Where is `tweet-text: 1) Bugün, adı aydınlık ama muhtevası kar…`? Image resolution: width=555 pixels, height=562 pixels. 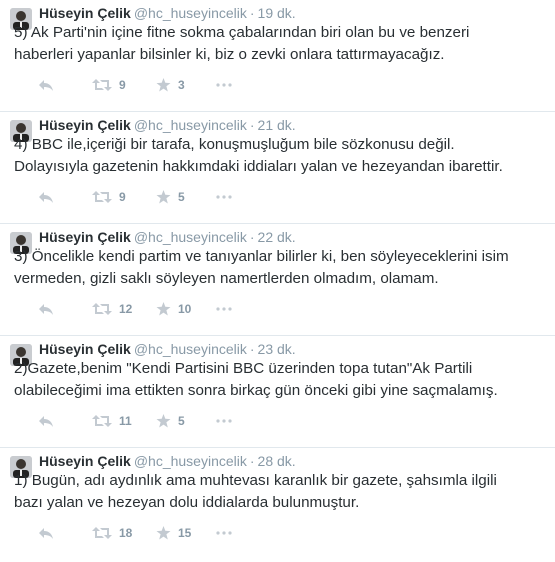 tweet-text: 1) Bugün, adı aydınlık ama muhtevası kar… is located at coordinates (255, 491).